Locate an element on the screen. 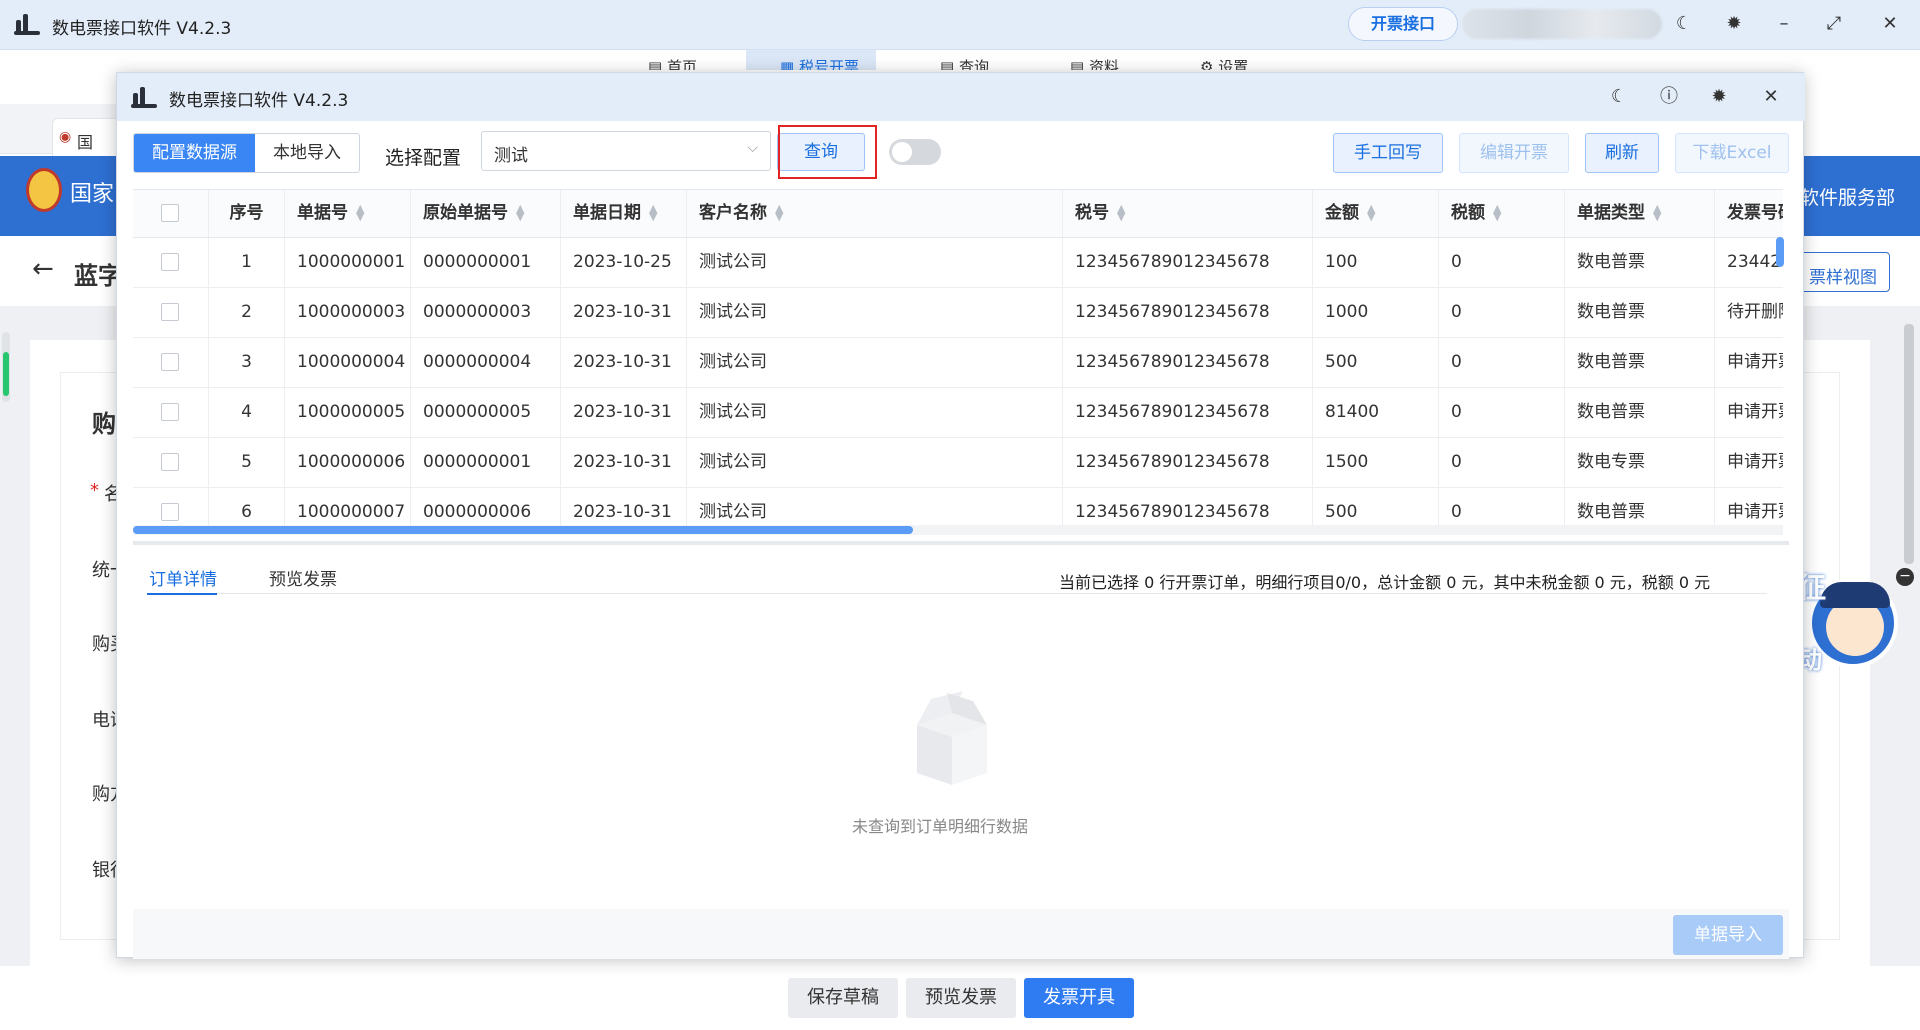 Image resolution: width=1920 pixels, height=1030 pixels. header-cell-sortable: 税号 ▲ ▼ is located at coordinates (1188, 213).